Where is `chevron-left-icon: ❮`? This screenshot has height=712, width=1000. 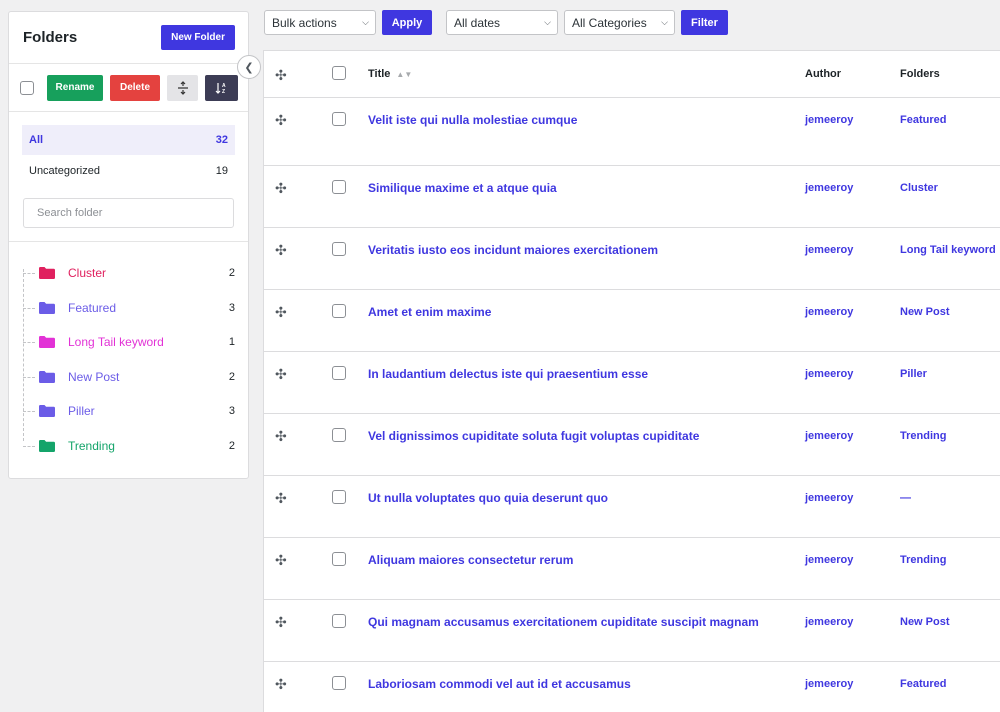
chevron-left-icon: ❮ is located at coordinates (249, 67).